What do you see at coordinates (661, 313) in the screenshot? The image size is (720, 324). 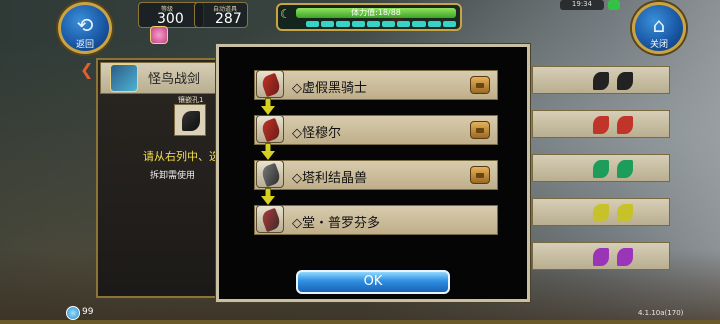 I see `version-label: 4.1.10a(170)` at bounding box center [661, 313].